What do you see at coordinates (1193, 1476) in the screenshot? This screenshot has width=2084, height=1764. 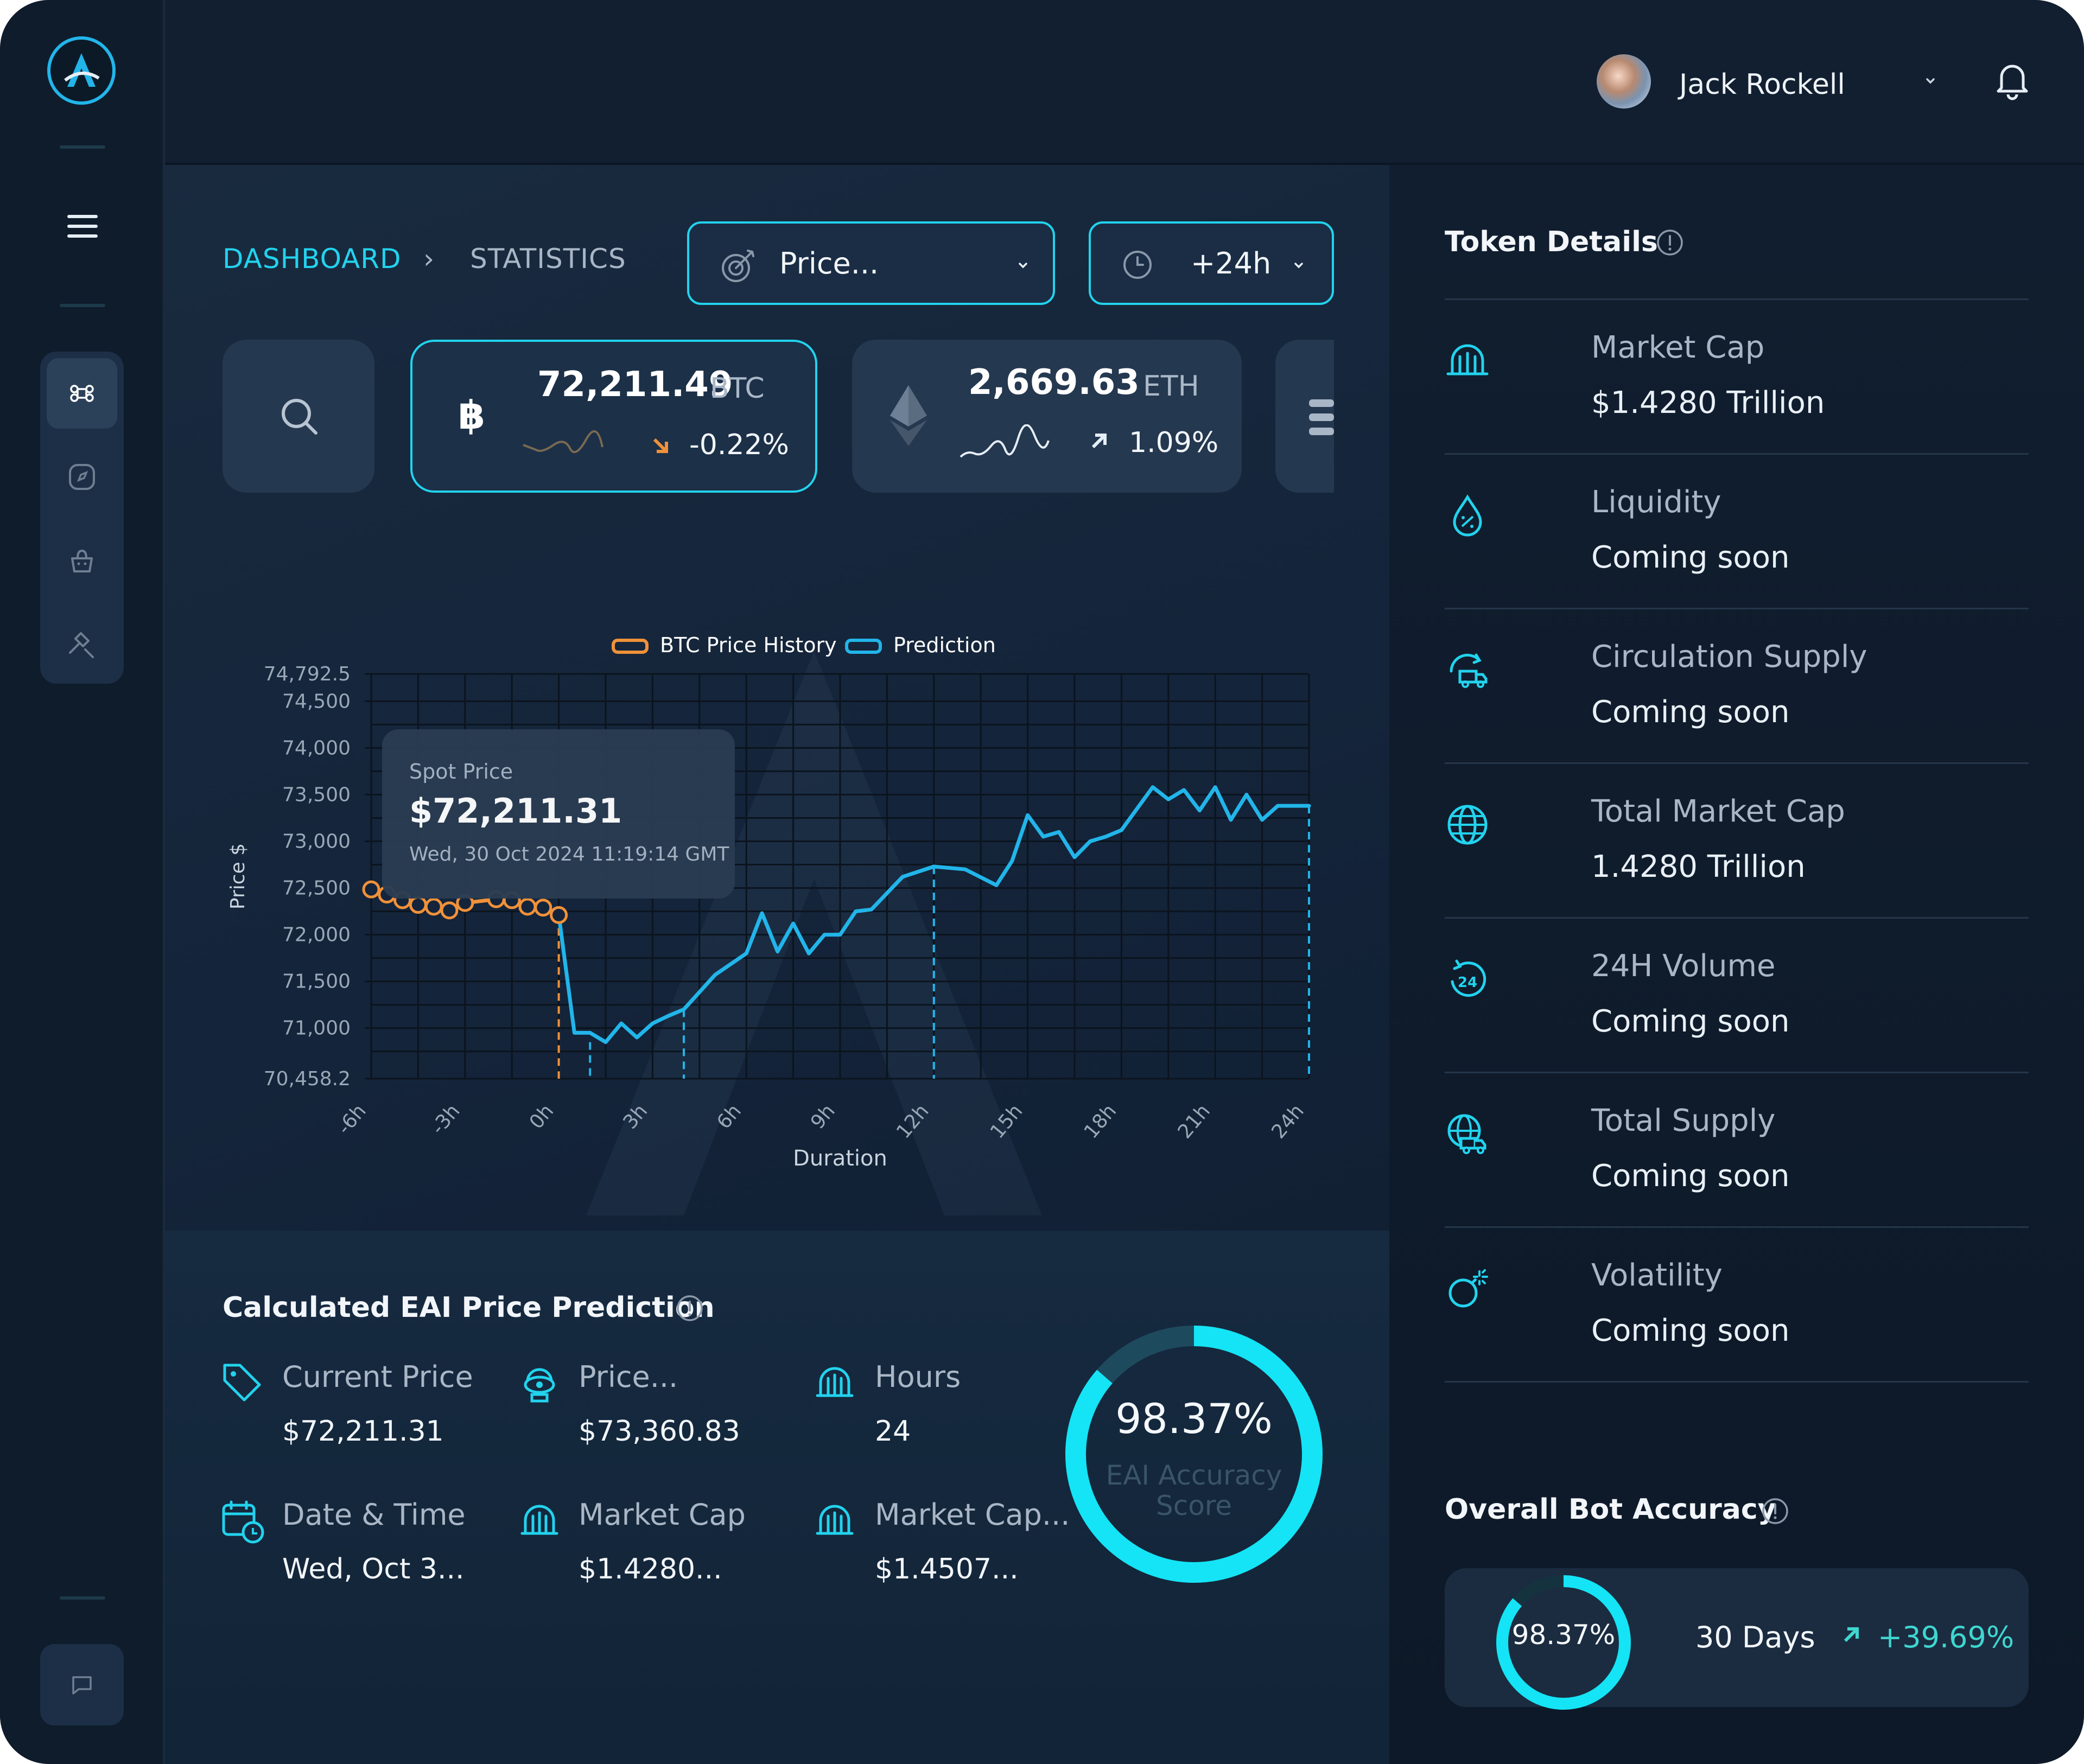 I see `accuracy-label-line1: EAI Accuracy` at bounding box center [1193, 1476].